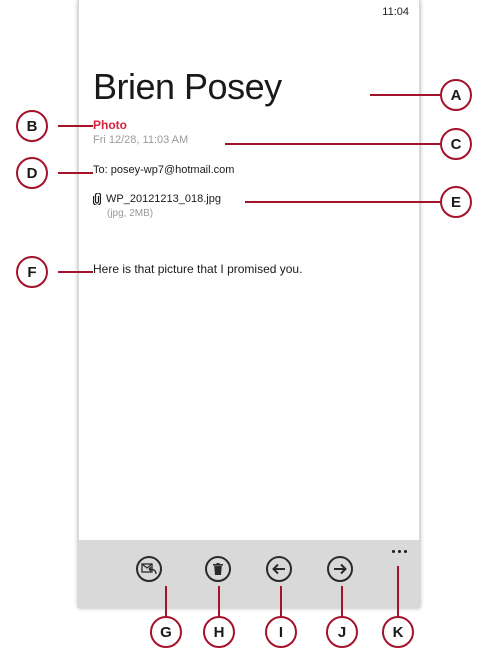  What do you see at coordinates (395, 12) in the screenshot?
I see `status-time: 11:04` at bounding box center [395, 12].